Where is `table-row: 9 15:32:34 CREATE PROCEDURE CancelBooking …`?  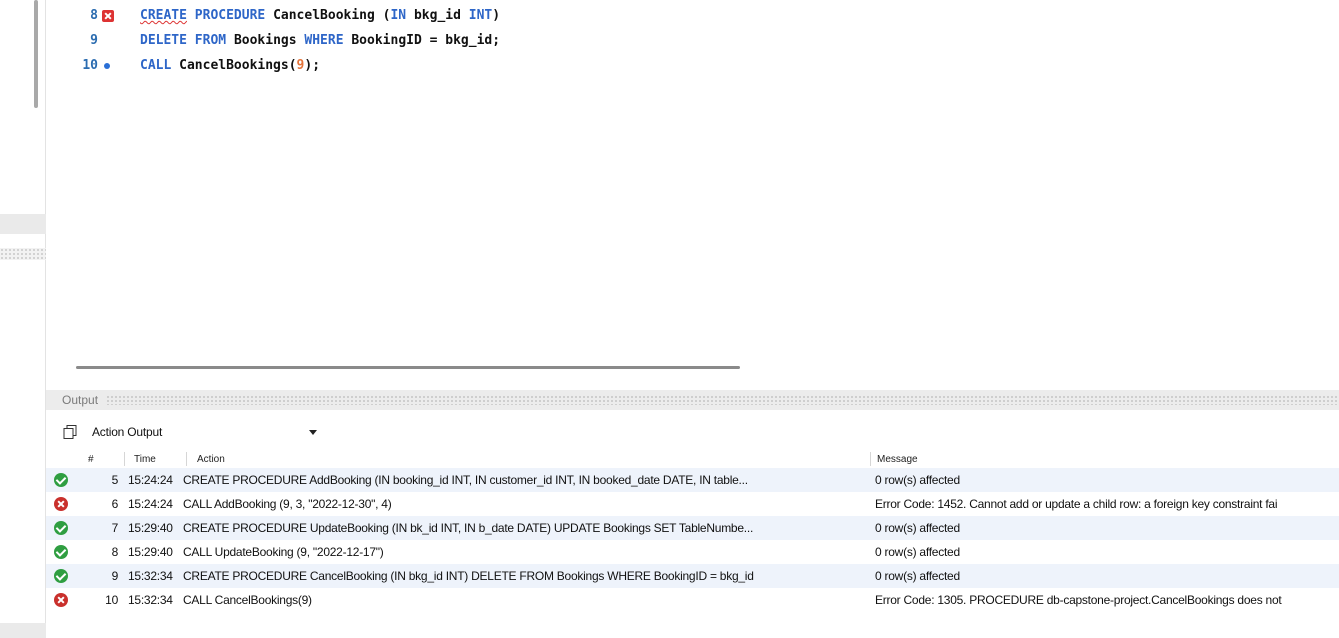
table-row: 9 15:32:34 CREATE PROCEDURE CancelBooking … is located at coordinates (692, 576).